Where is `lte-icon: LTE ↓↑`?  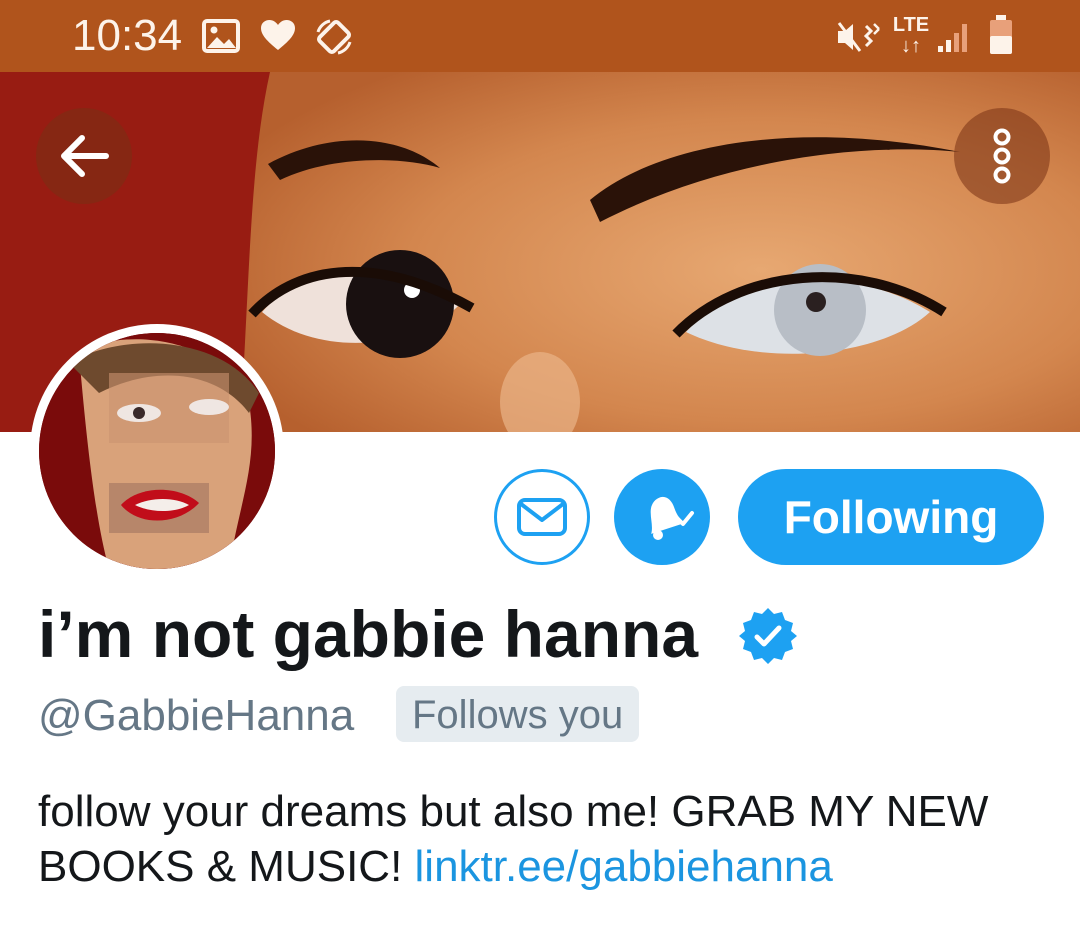
lte-icon: LTE ↓↑ is located at coordinates (911, 35).